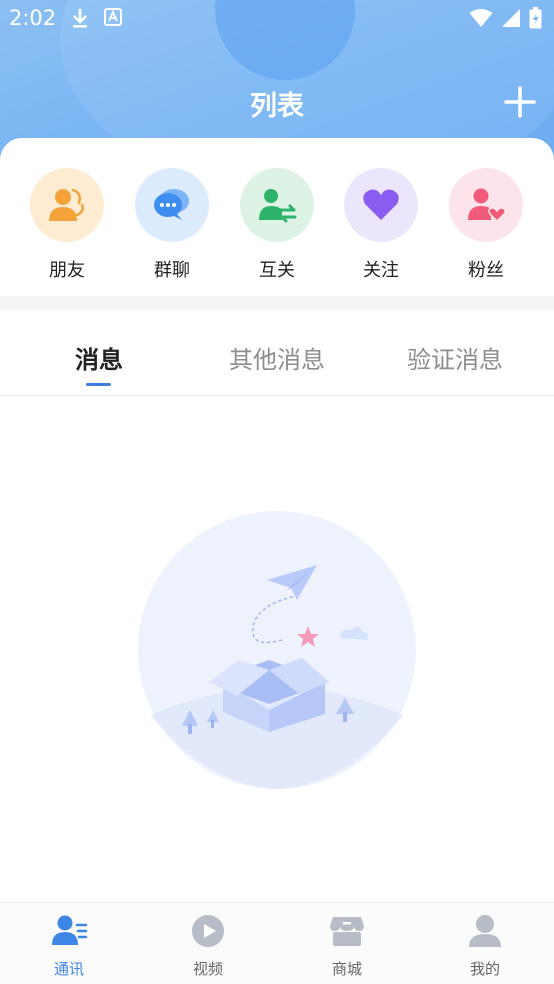 This screenshot has height=984, width=554. I want to click on quick-action-label: 群聊, so click(172, 270).